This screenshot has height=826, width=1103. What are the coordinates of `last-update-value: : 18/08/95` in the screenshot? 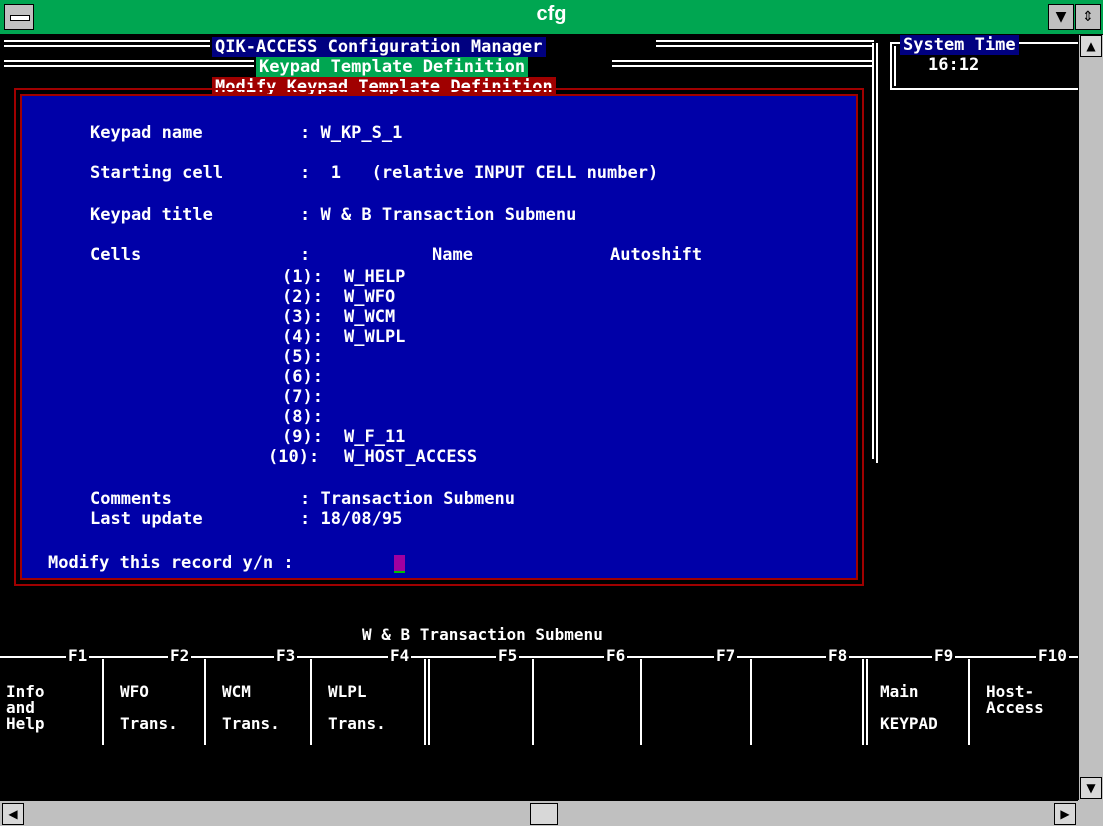 It's located at (351, 519).